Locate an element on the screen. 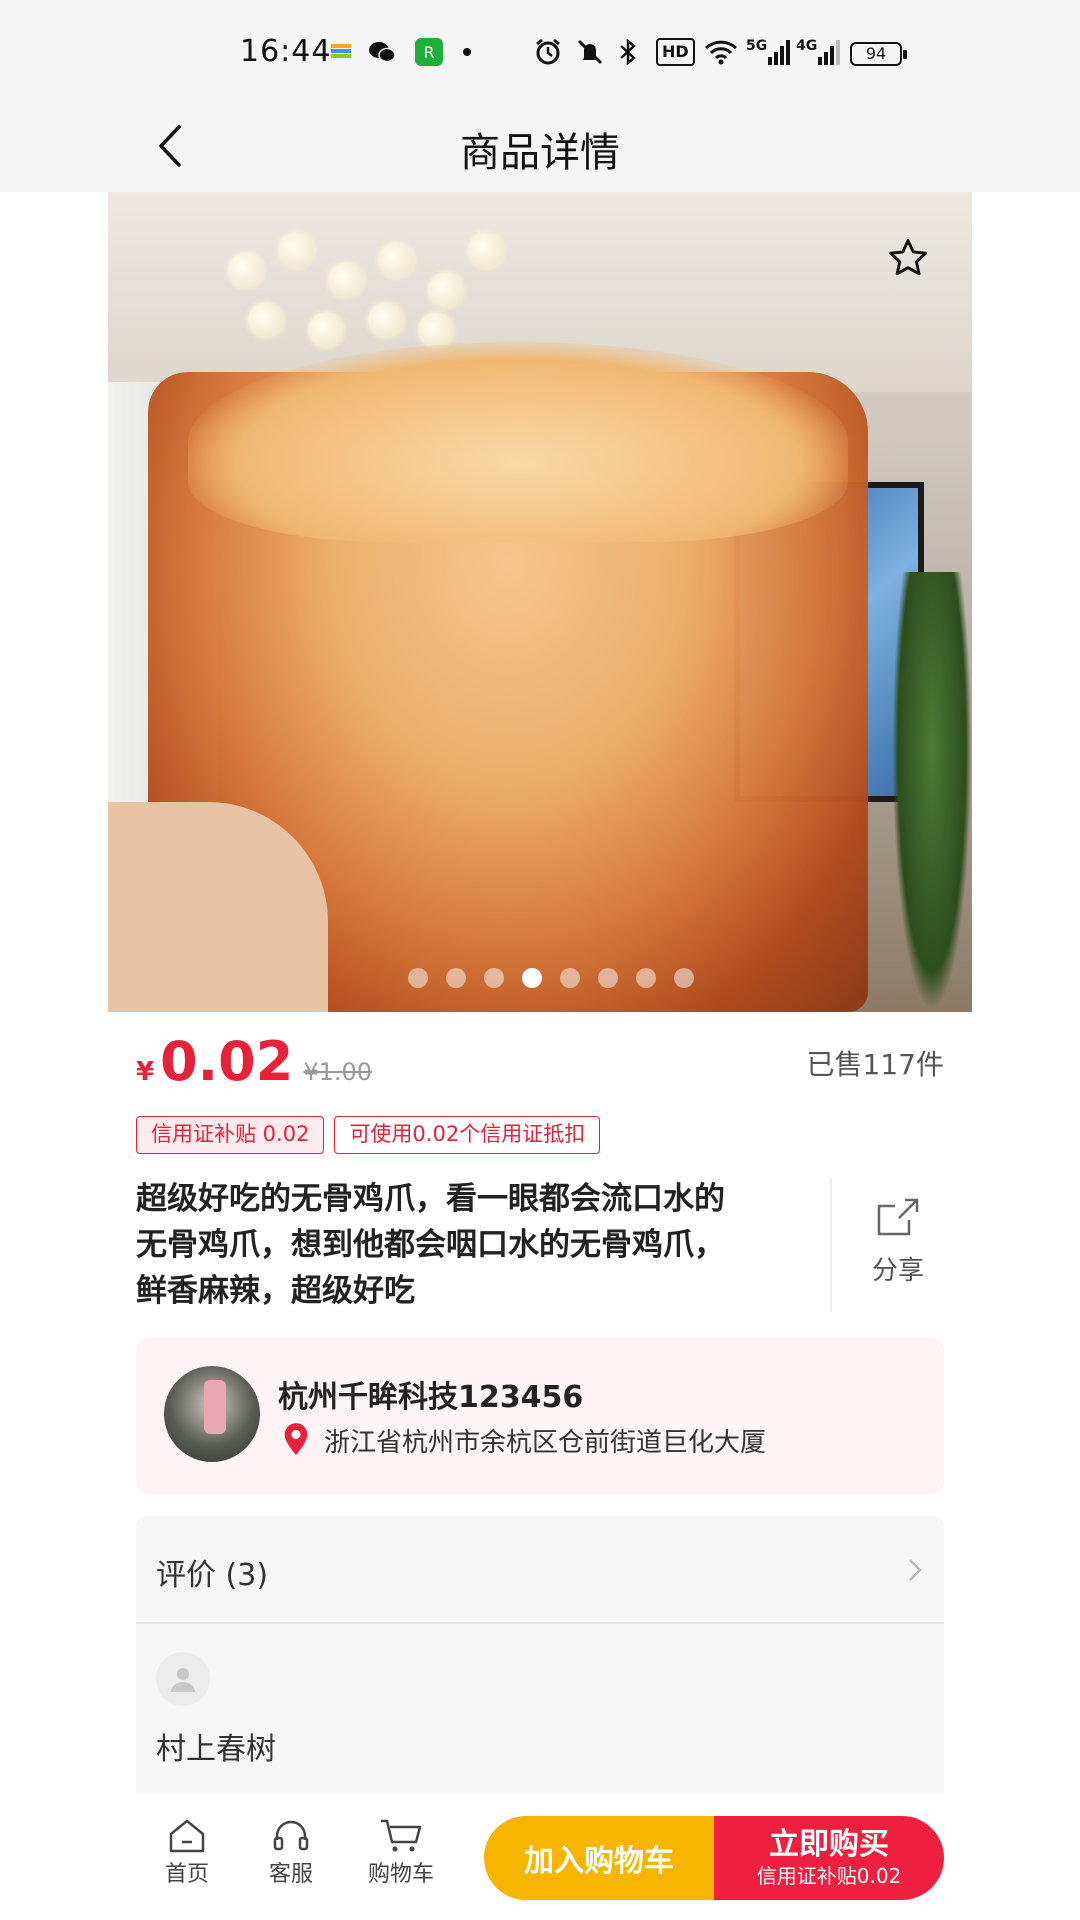 This screenshot has width=1080, height=1920. shop-address: 浙江省杭州市余杭区仓前街道巨化大厦 is located at coordinates (545, 1443).